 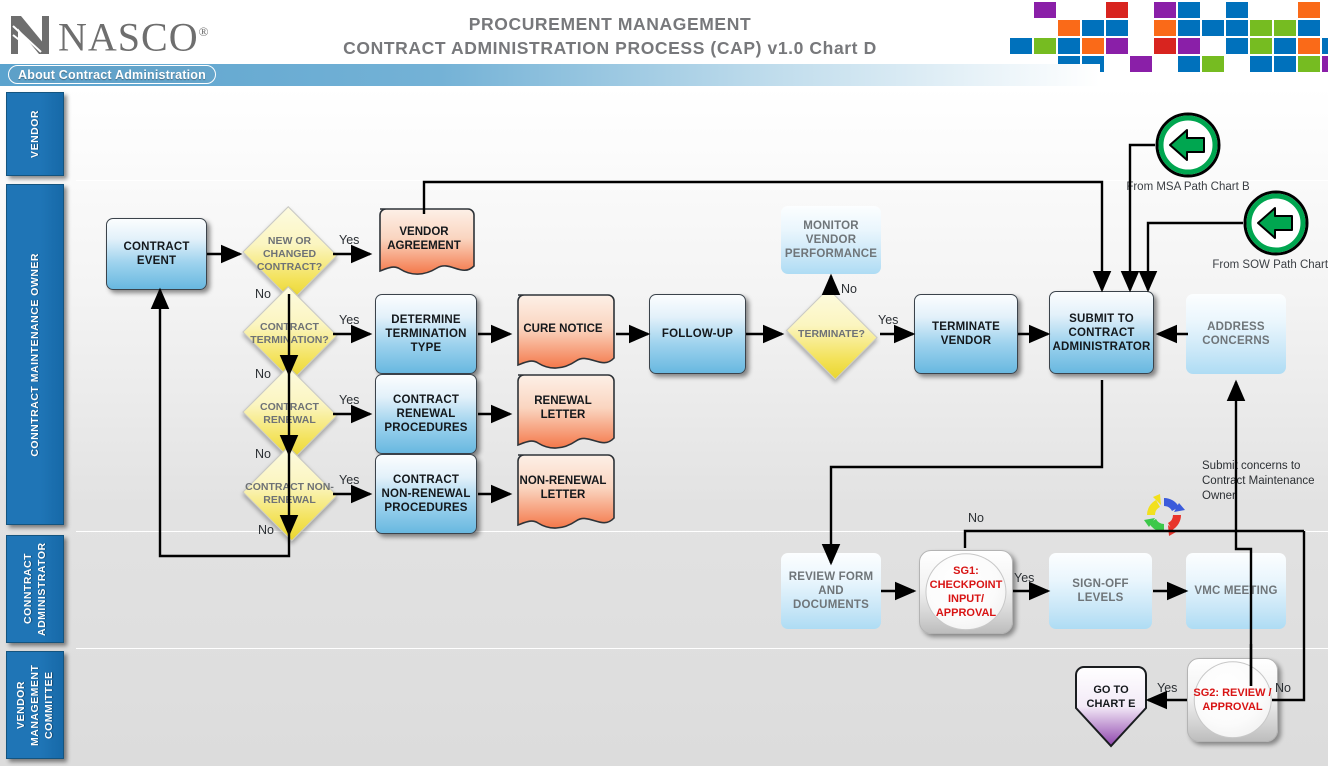 I want to click on edge-label-yes-non-renewal: Yes, so click(x=349, y=480).